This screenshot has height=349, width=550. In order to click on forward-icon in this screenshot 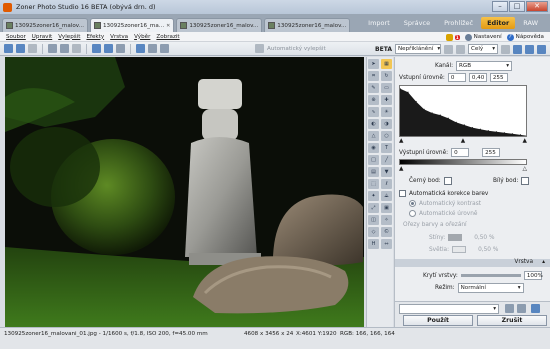, I will do `click(20, 48)`.